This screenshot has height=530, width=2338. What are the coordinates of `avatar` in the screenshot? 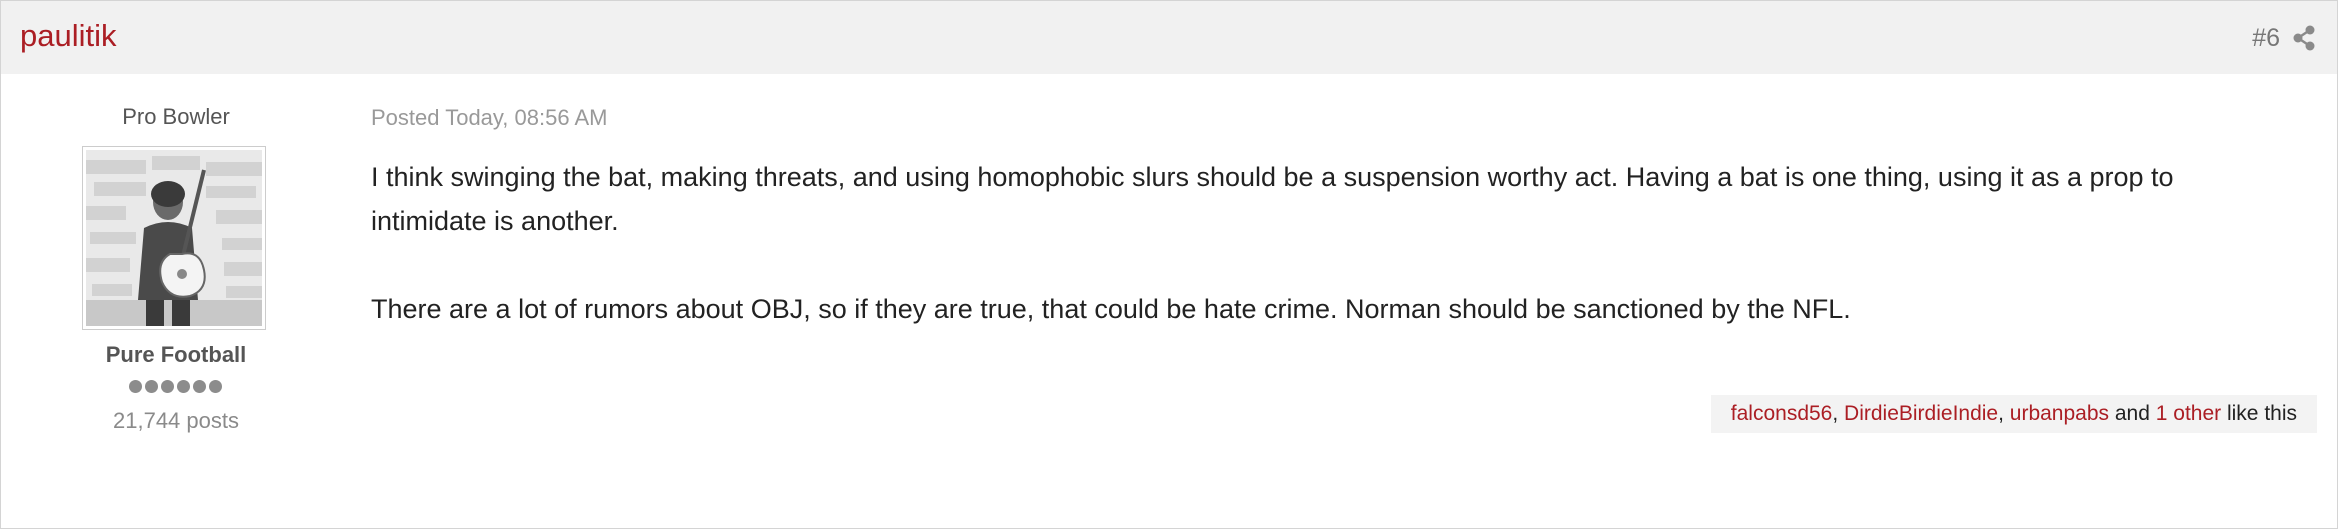 It's located at (174, 238).